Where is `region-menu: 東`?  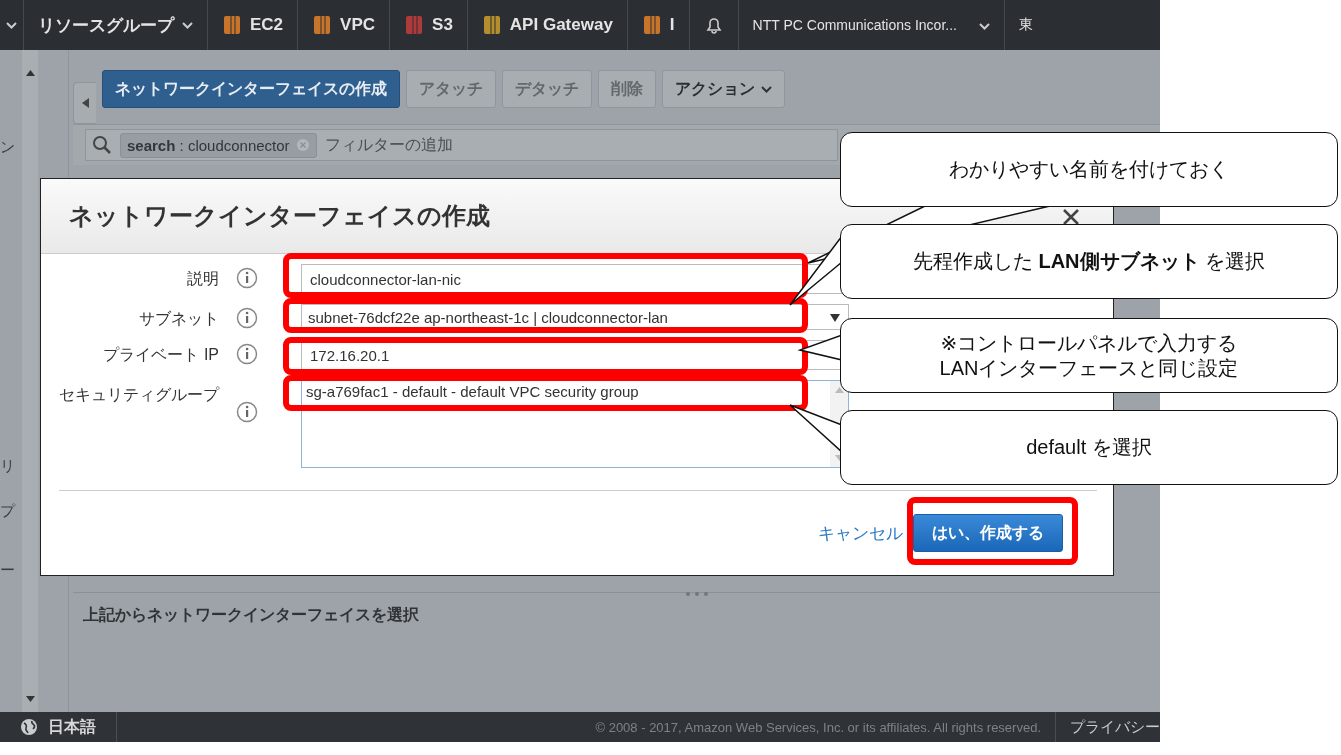 region-menu: 東 is located at coordinates (1025, 25).